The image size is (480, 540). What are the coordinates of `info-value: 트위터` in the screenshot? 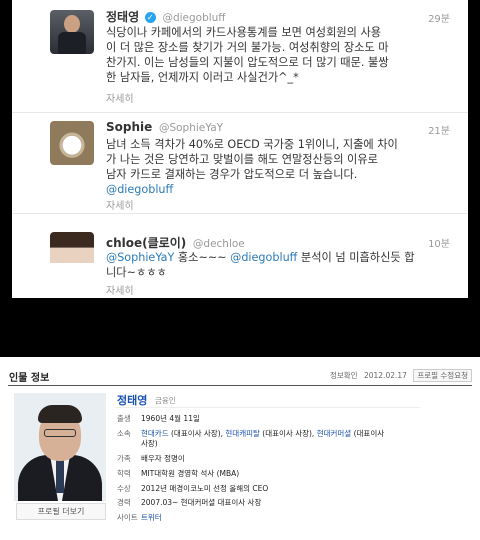 It's located at (151, 518).